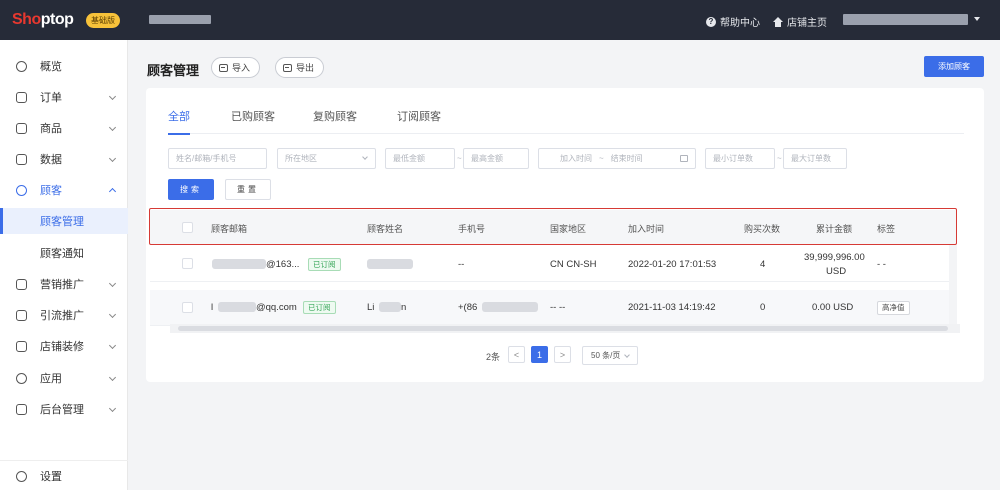  I want to click on decoration-icon, so click(21, 346).